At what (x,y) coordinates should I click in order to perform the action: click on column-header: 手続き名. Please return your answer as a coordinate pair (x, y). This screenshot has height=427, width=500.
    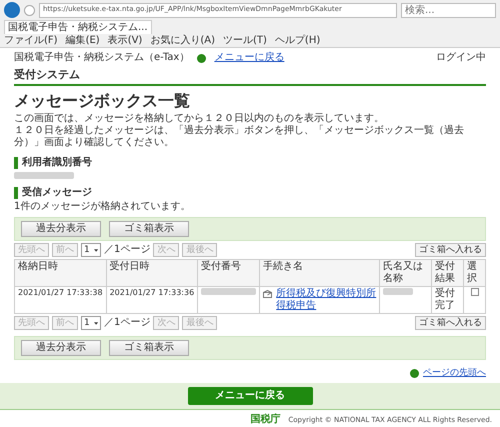
    Looking at the image, I should click on (320, 273).